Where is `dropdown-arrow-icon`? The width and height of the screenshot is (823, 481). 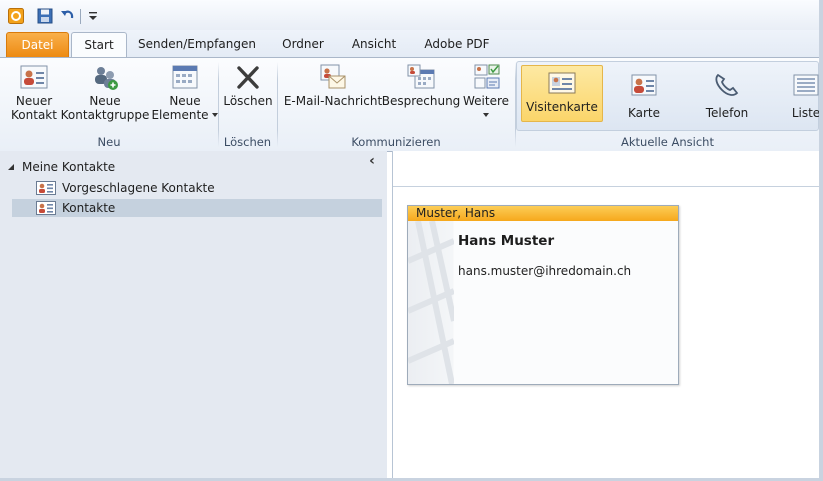 dropdown-arrow-icon is located at coordinates (485, 115).